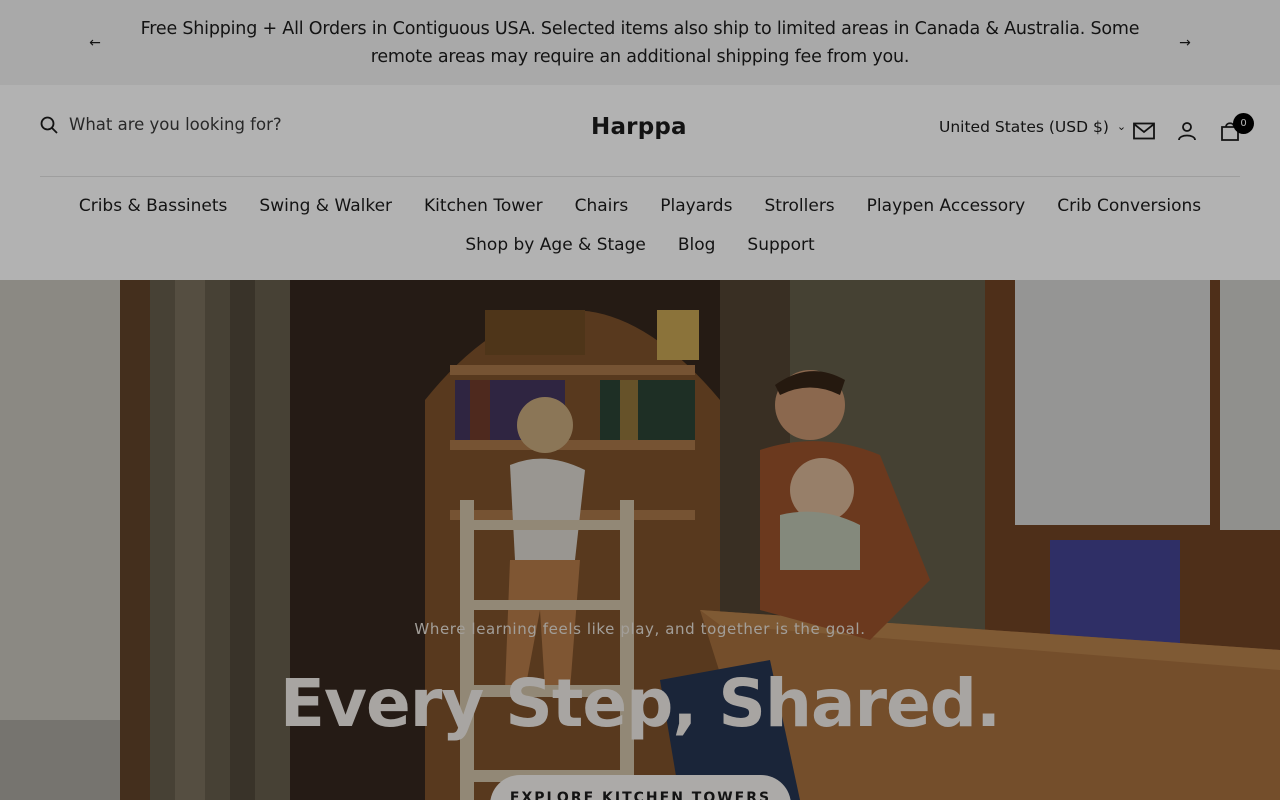 This screenshot has height=800, width=1280. What do you see at coordinates (1024, 127) in the screenshot?
I see `currency-label: United States (USD $)` at bounding box center [1024, 127].